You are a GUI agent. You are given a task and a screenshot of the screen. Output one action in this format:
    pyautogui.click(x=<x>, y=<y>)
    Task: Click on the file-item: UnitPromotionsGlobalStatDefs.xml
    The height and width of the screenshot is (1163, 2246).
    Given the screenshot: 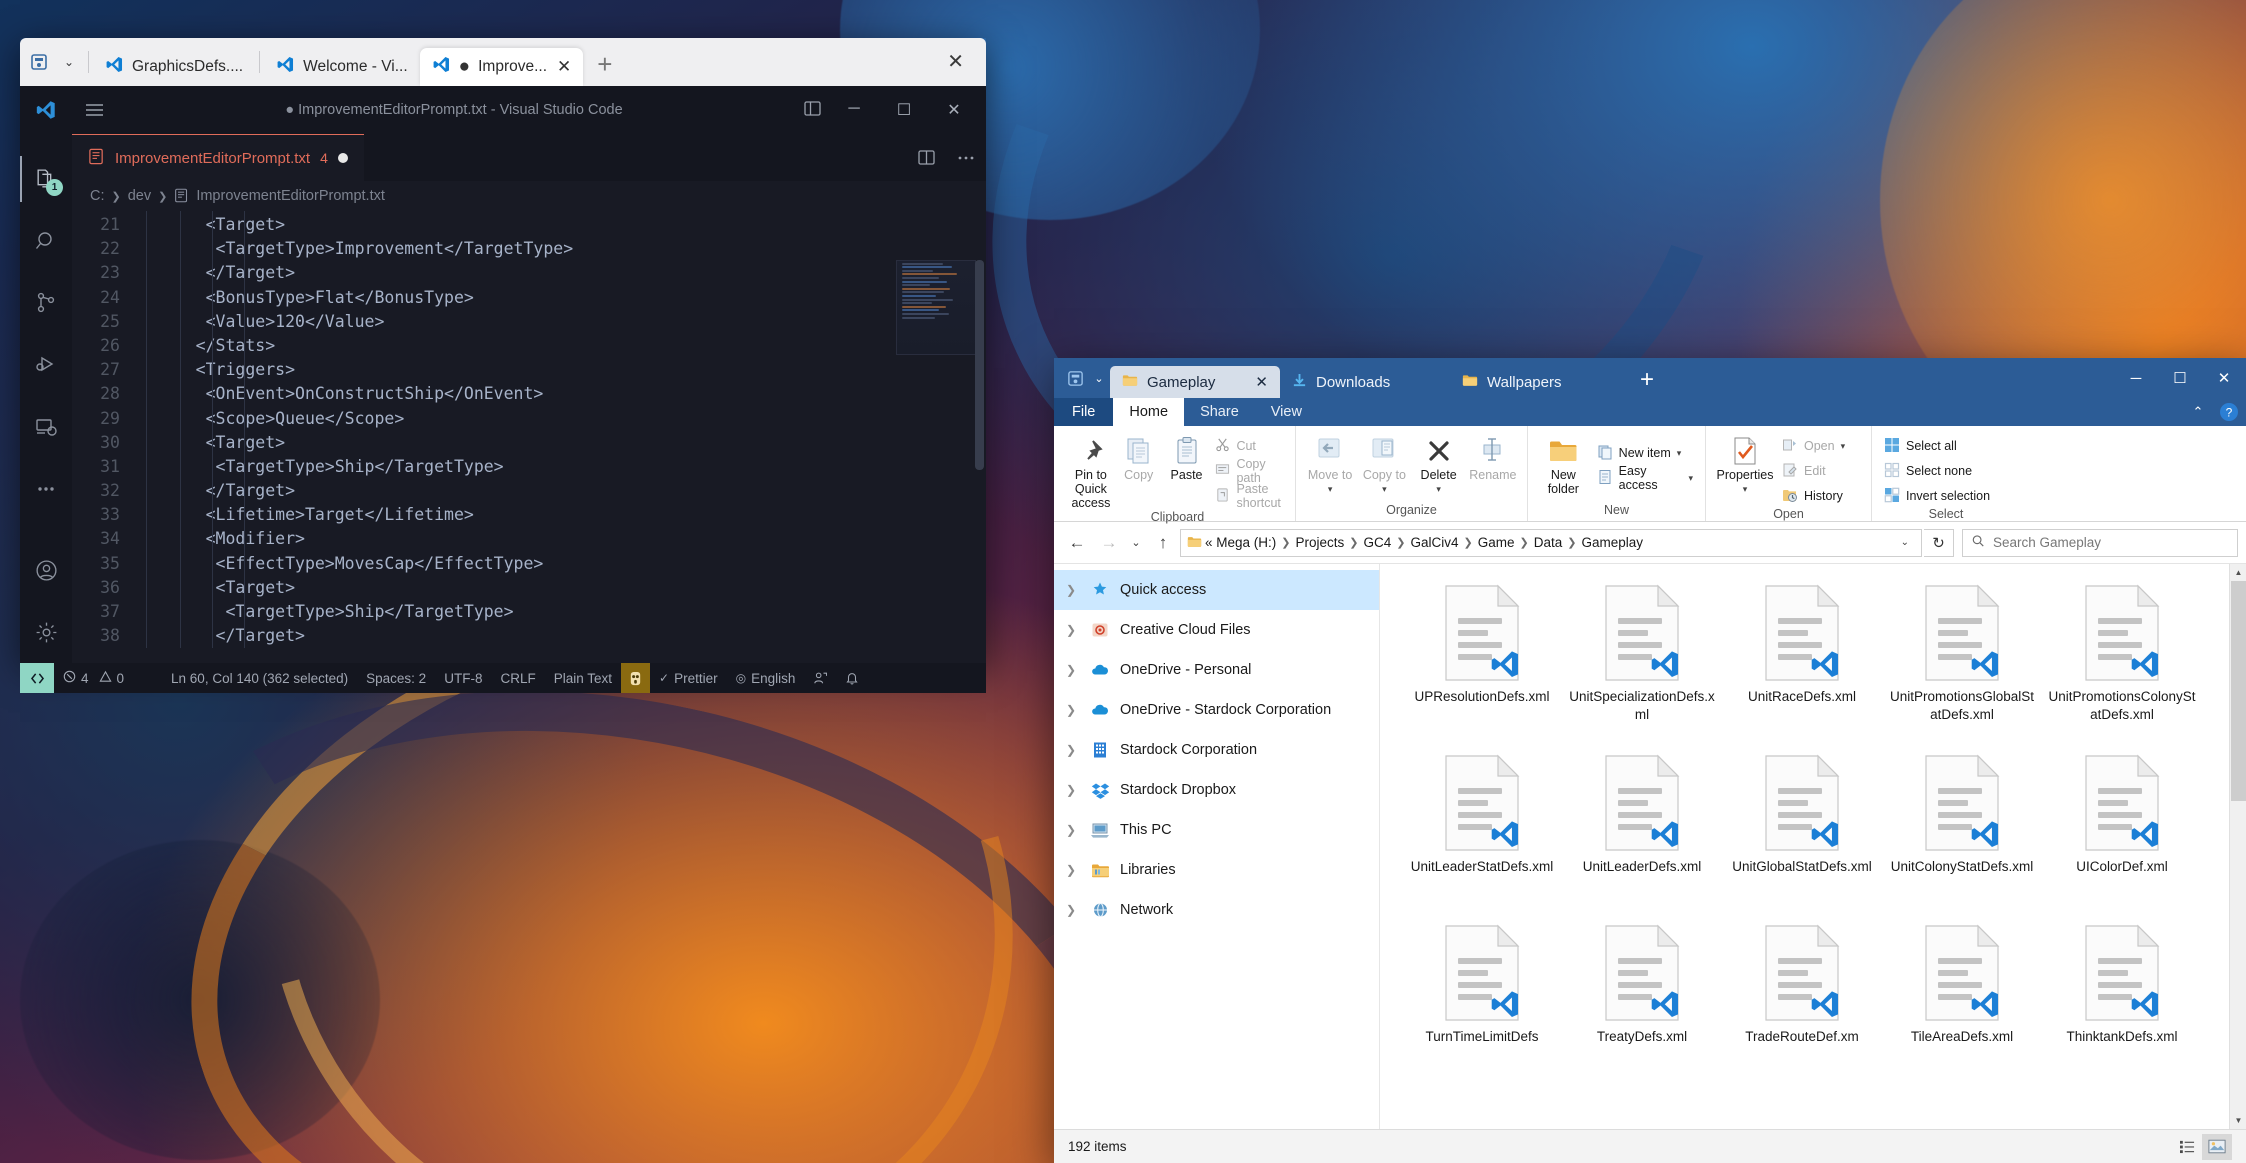 What is the action you would take?
    pyautogui.click(x=1962, y=663)
    